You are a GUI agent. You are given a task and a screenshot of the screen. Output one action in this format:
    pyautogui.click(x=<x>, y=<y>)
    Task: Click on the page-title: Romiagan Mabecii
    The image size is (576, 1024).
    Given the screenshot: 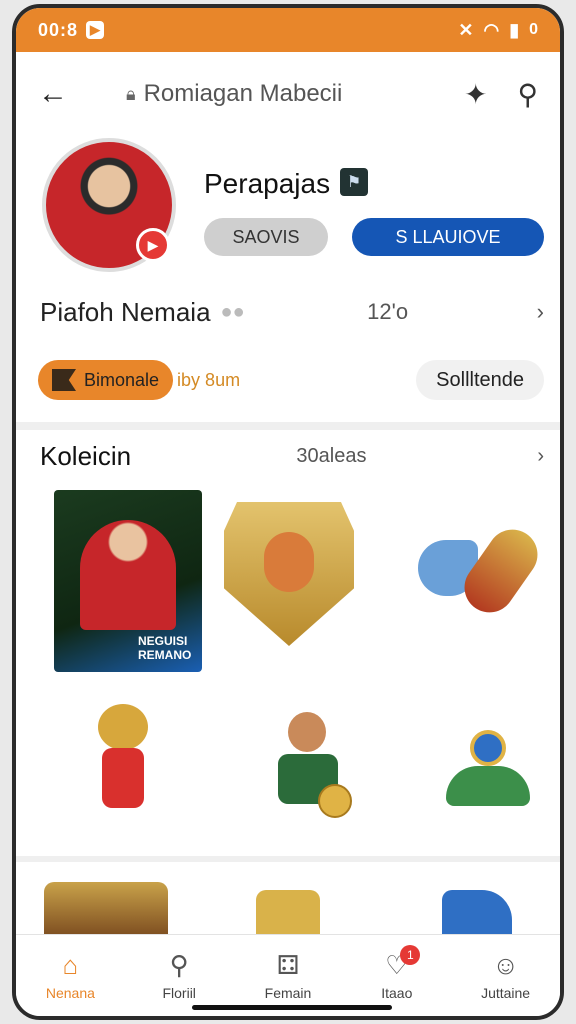 What is the action you would take?
    pyautogui.click(x=243, y=93)
    